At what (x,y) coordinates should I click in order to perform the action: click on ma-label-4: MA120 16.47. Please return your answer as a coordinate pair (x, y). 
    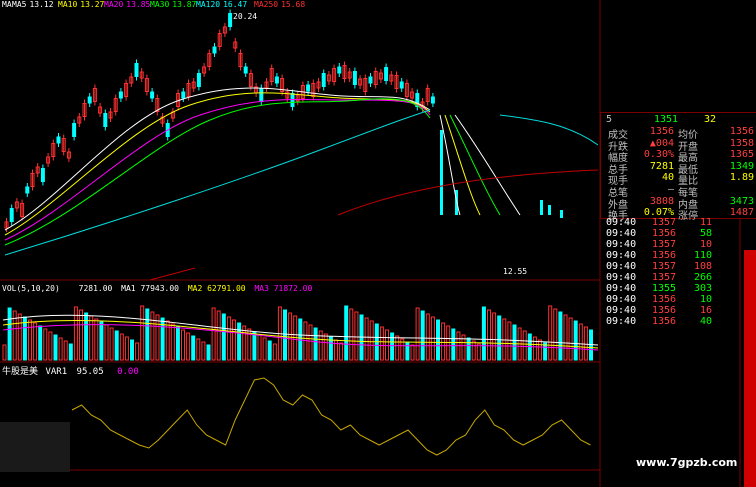
    Looking at the image, I should click on (221, 4).